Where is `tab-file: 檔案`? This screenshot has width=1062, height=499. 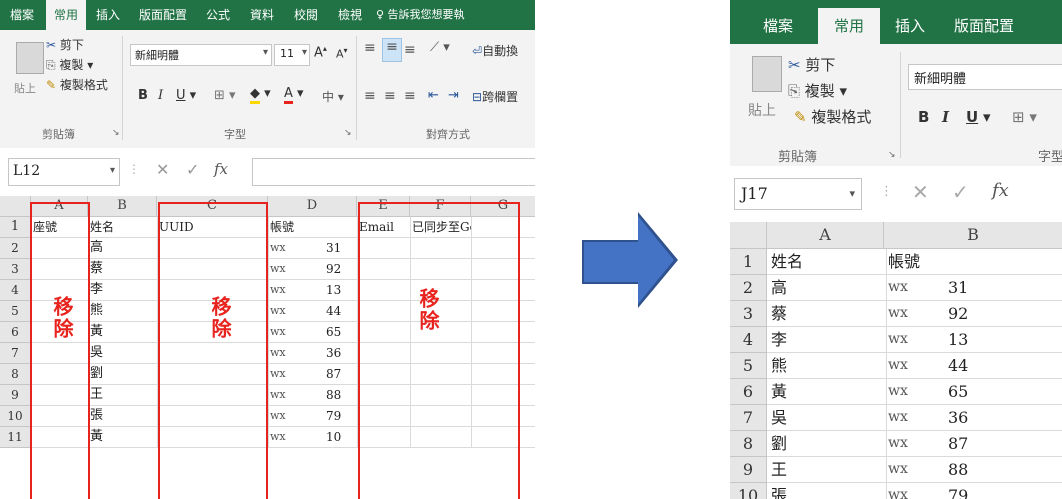
tab-file: 檔案 is located at coordinates (22, 15).